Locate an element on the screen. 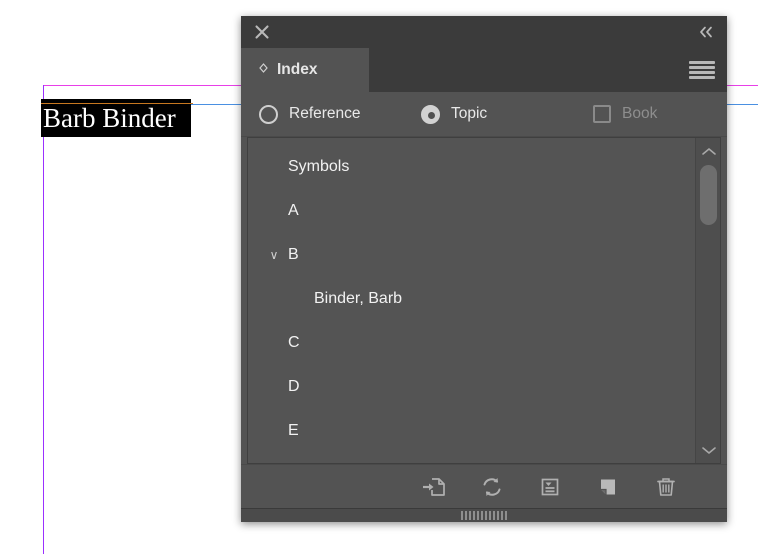 This screenshot has height=554, width=758. list-item: ∨ B is located at coordinates (471, 255).